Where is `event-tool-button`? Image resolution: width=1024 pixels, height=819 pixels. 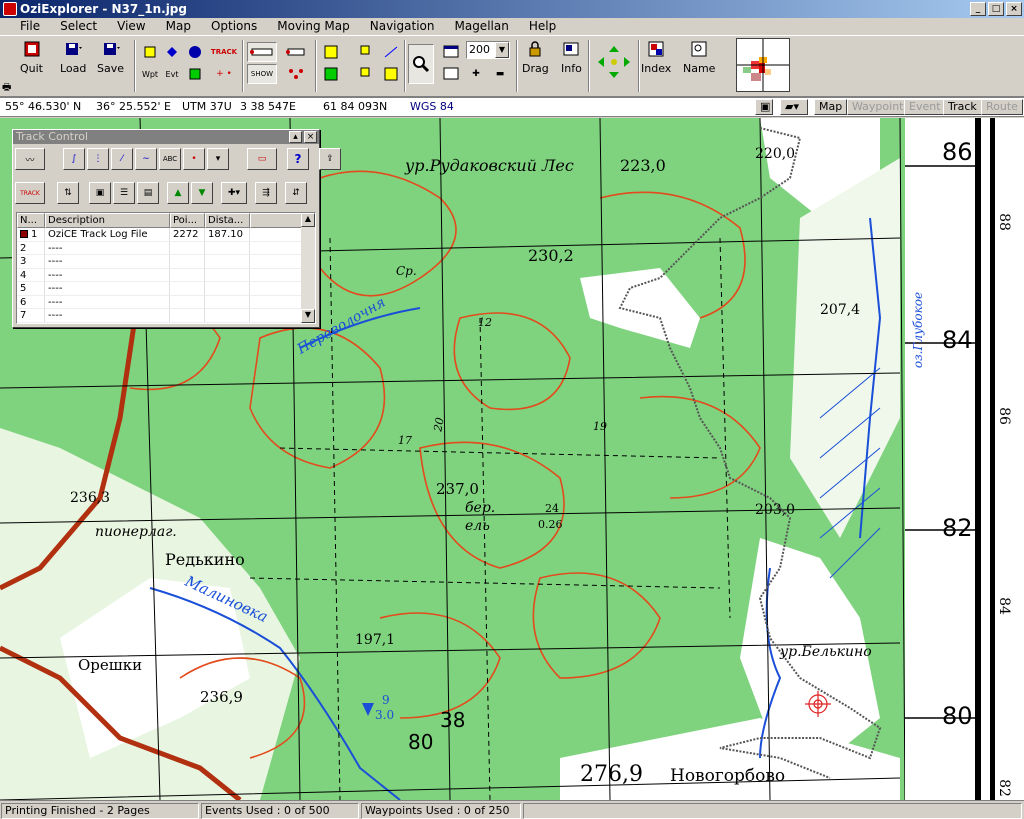 event-tool-button is located at coordinates (172, 52).